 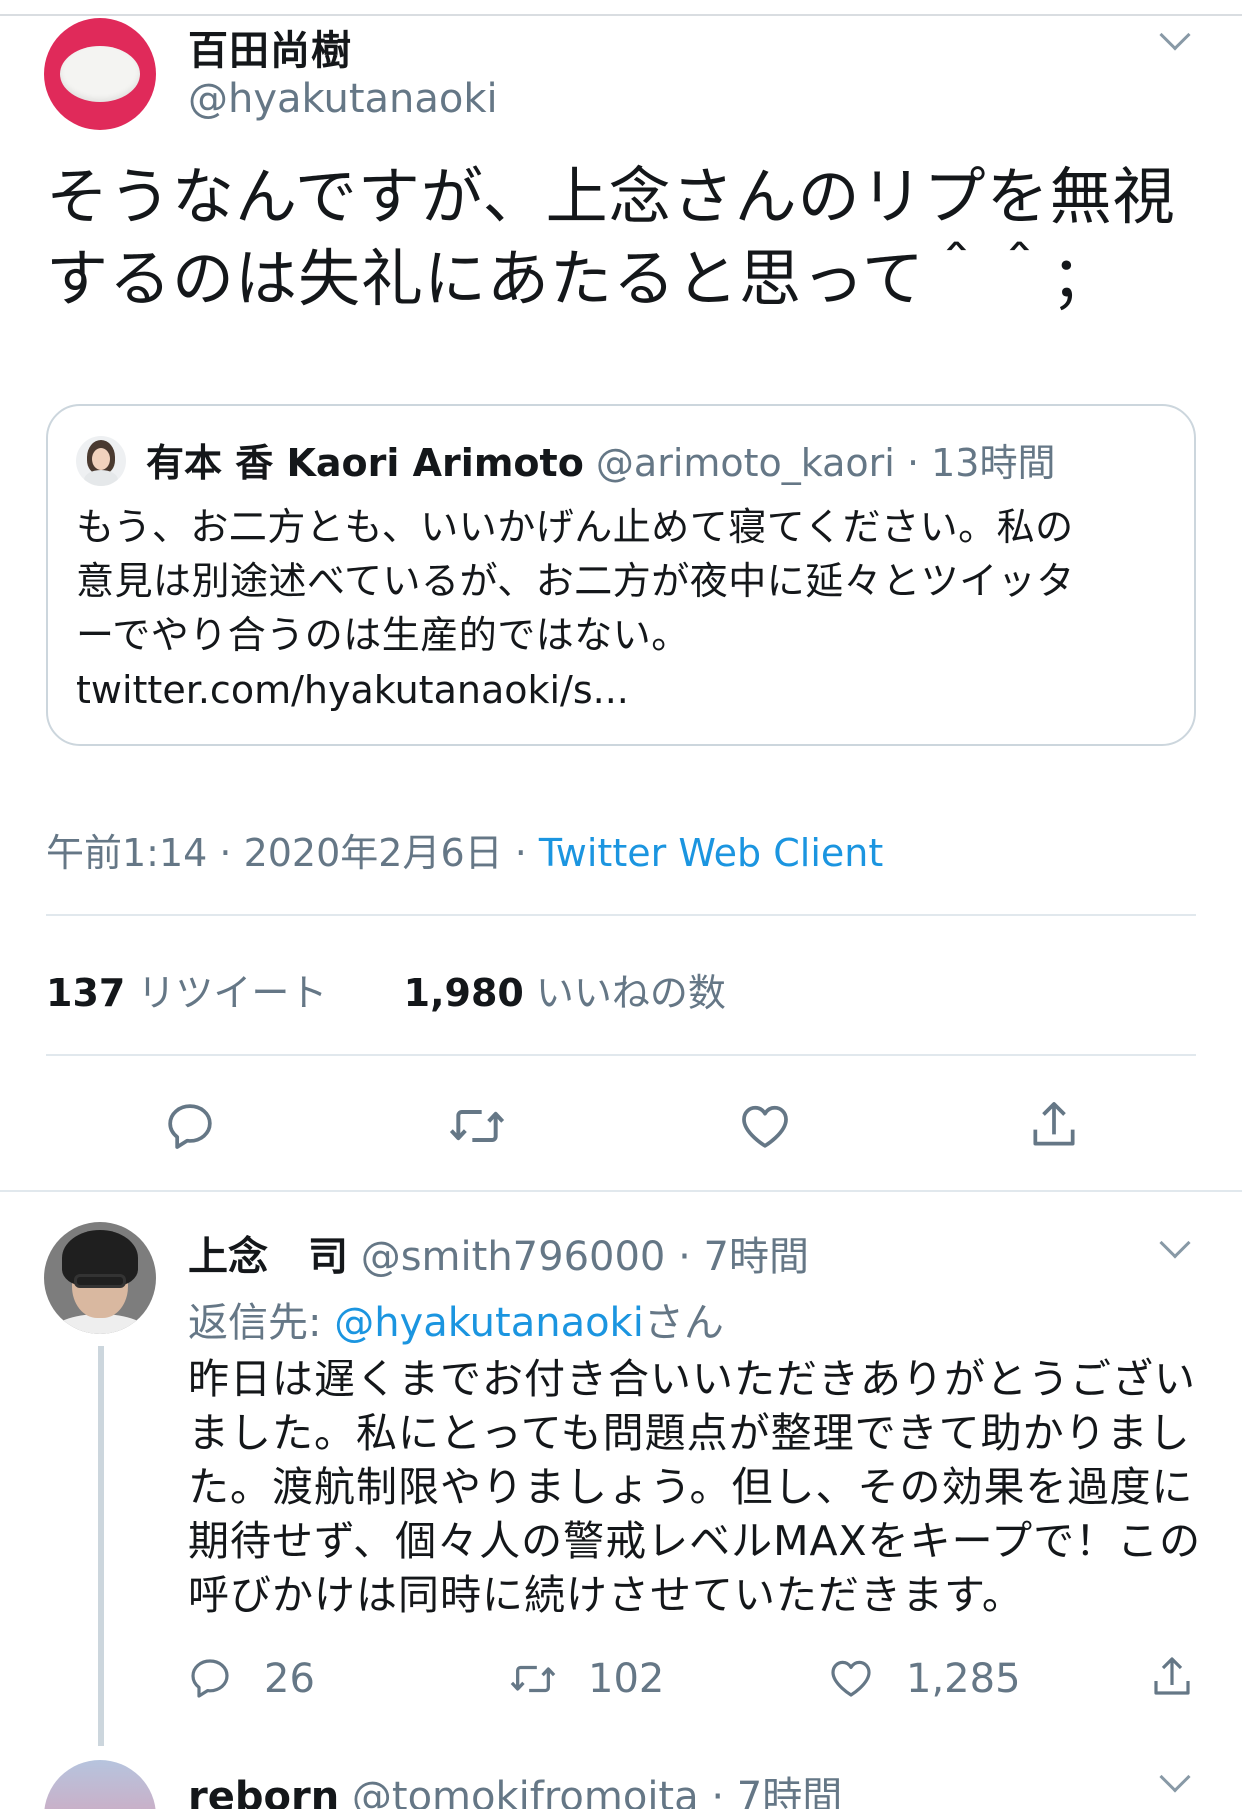 I want to click on reply-reply-button, so click(x=210, y=1678).